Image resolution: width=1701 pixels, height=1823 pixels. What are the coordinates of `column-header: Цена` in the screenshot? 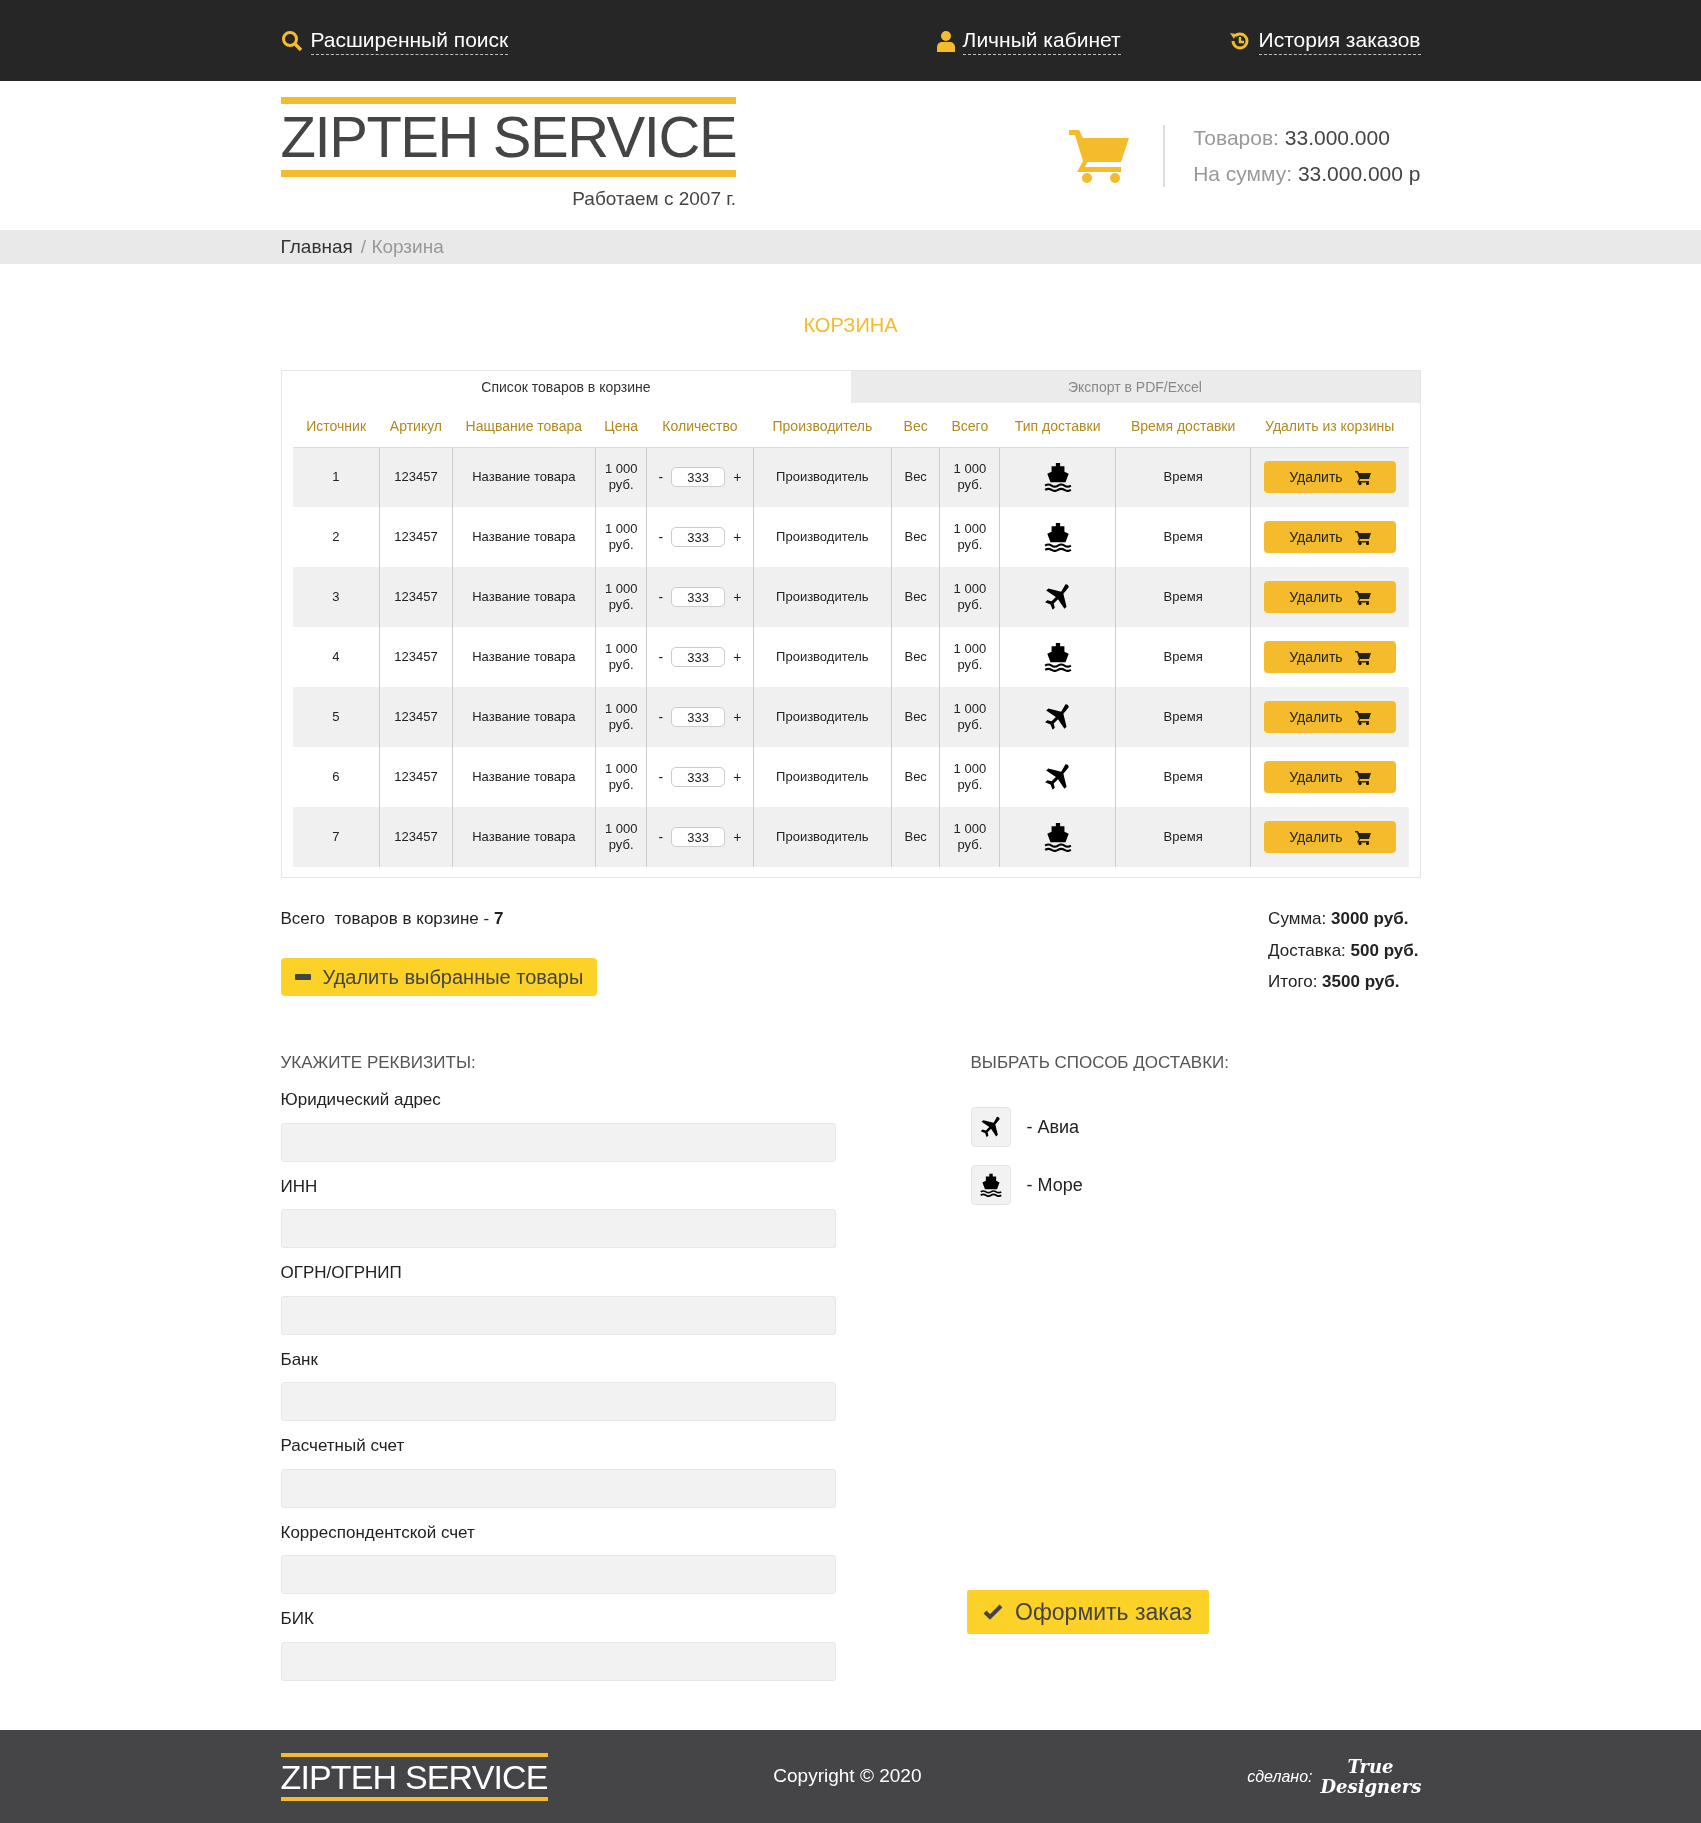 It's located at (621, 427).